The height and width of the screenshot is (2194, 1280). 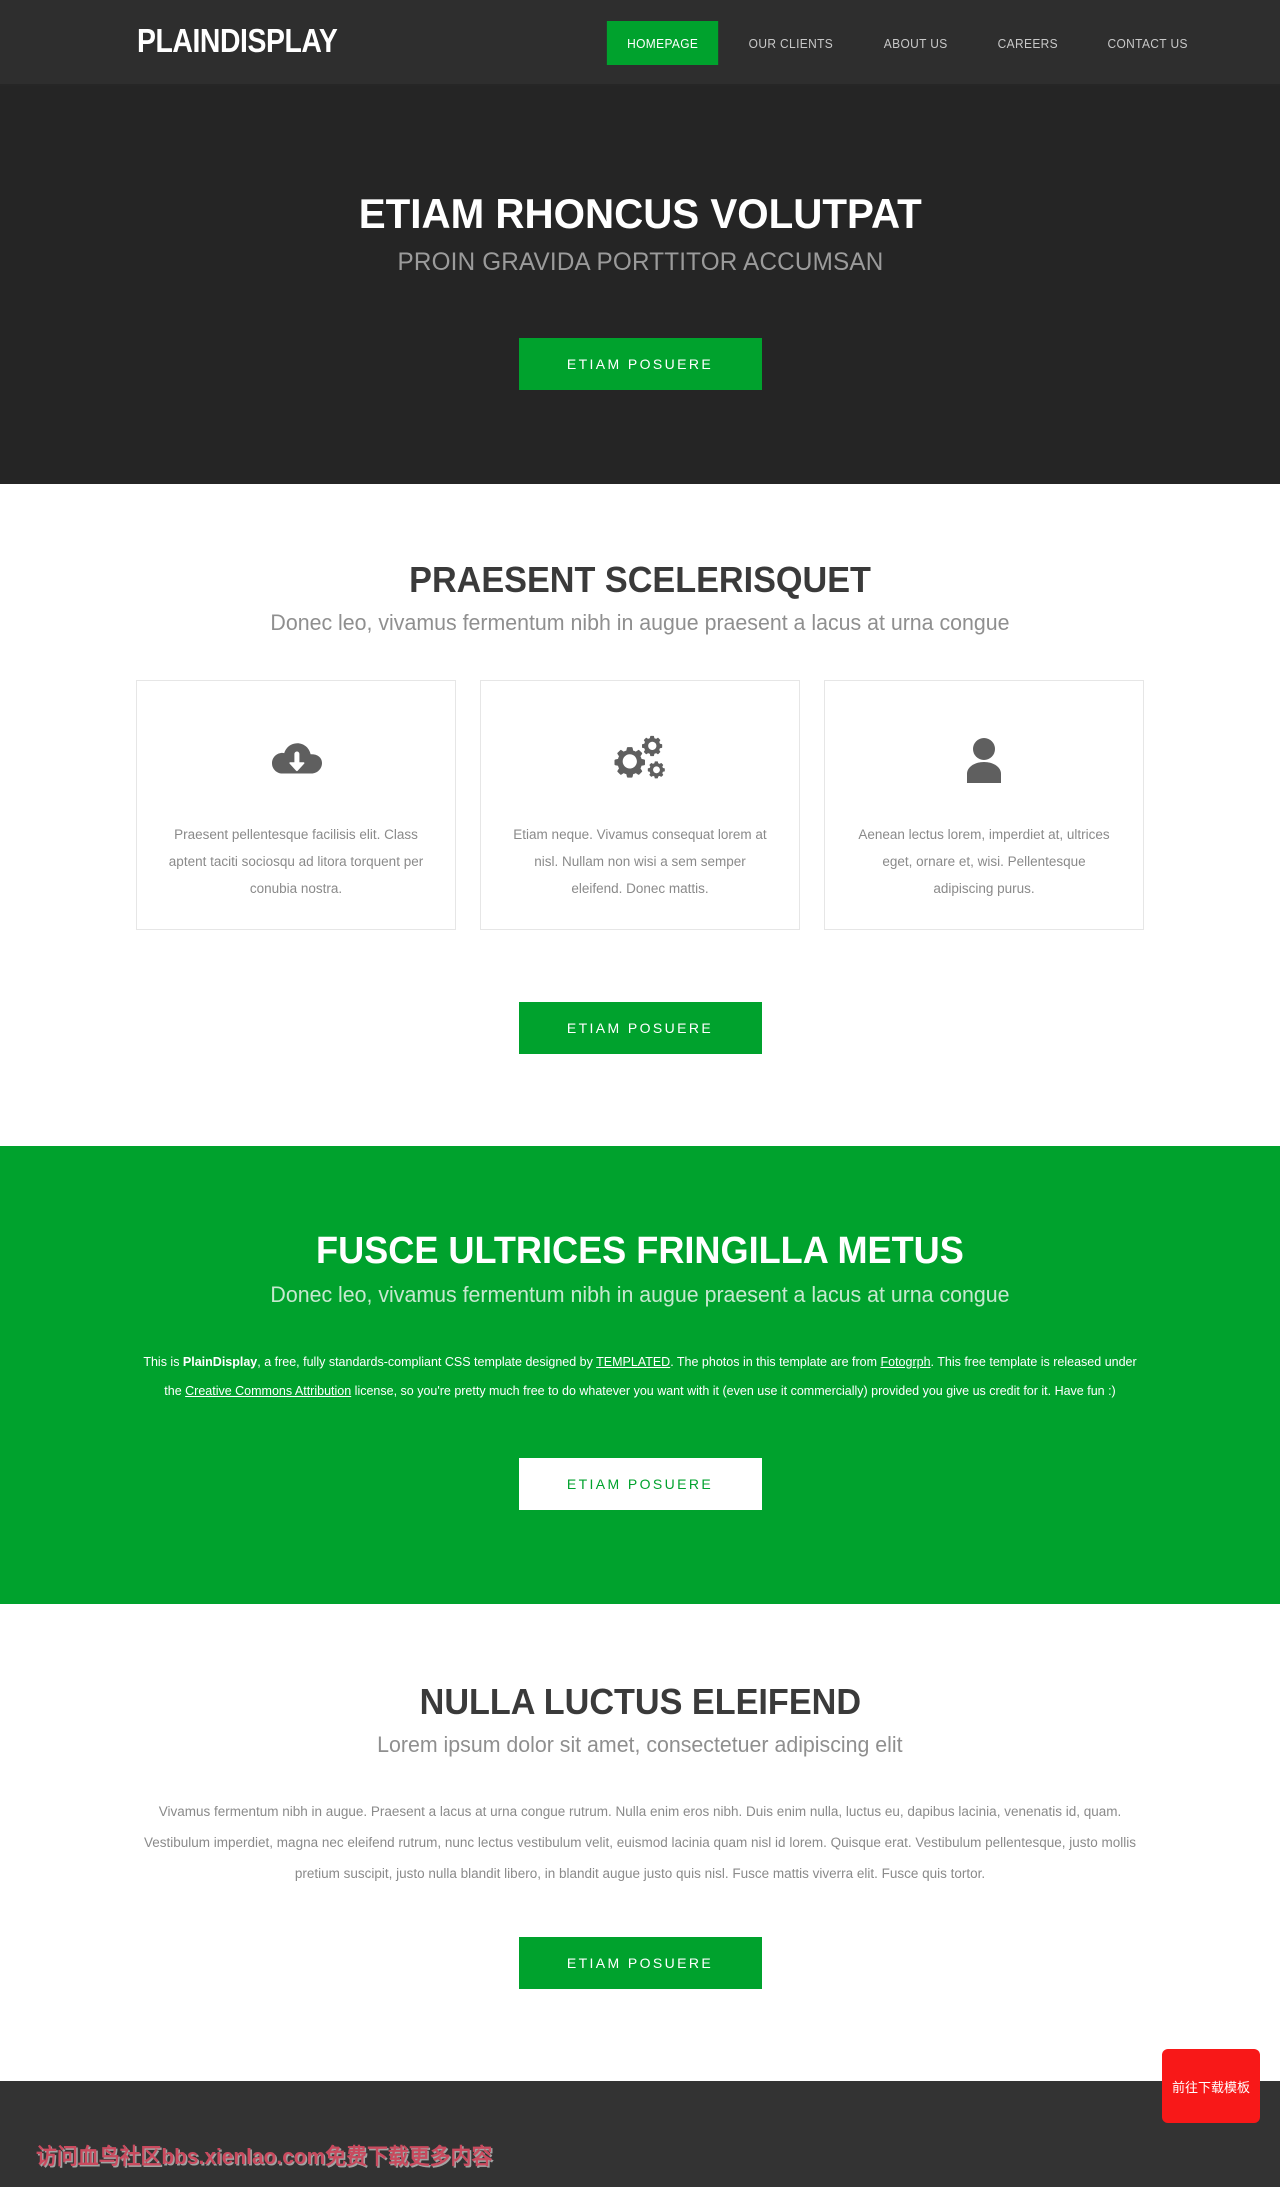 I want to click on cogs-icon, so click(x=640, y=760).